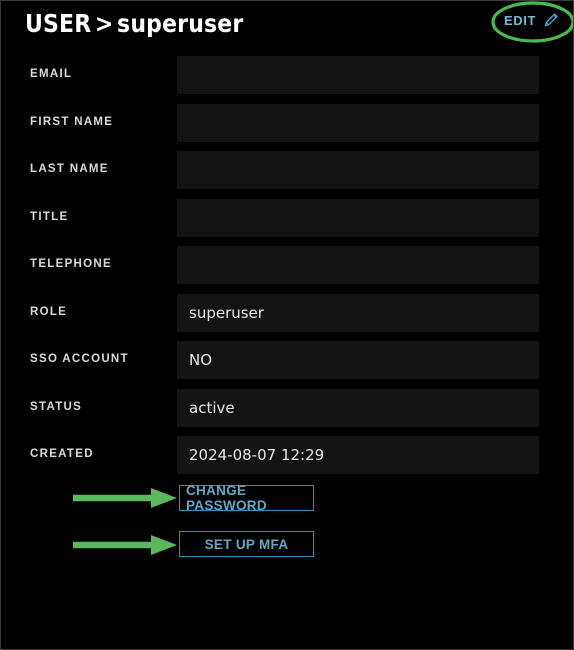  I want to click on field-value: active, so click(358, 407).